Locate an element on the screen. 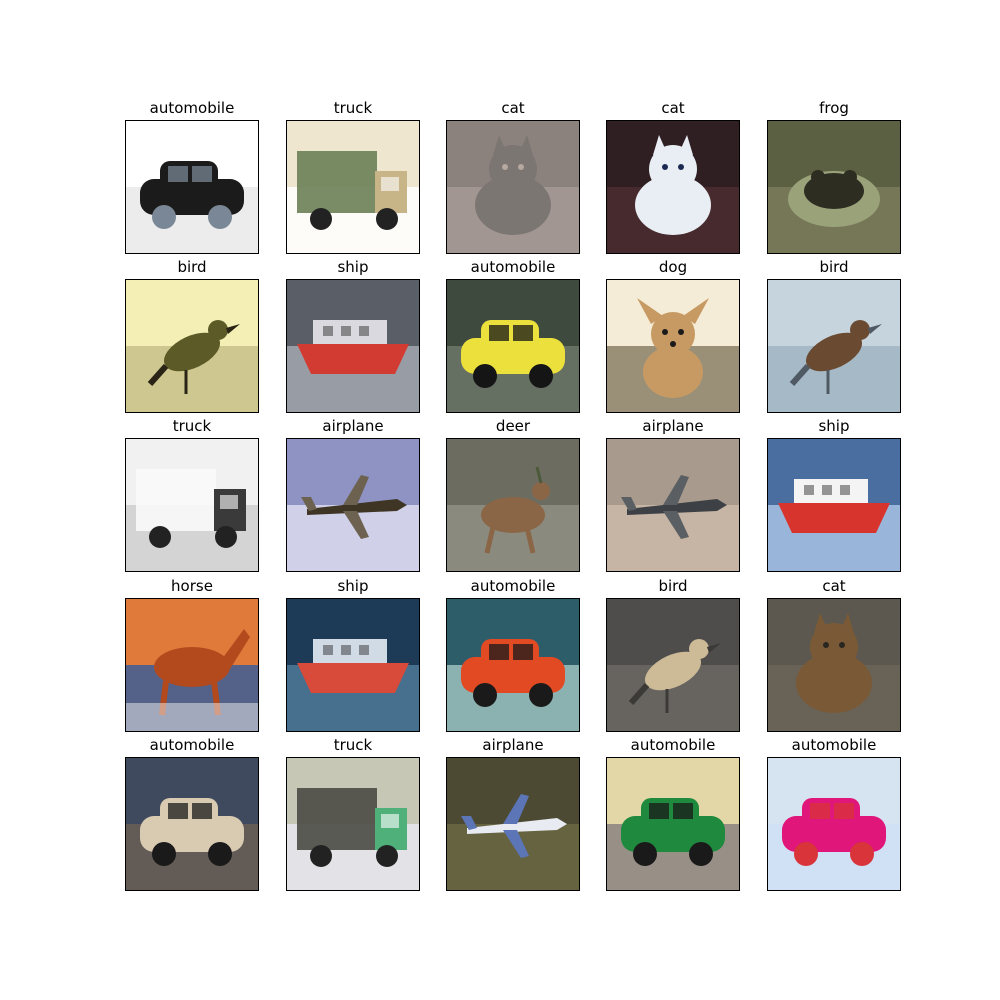 This screenshot has height=1000, width=1000. image-title: horse is located at coordinates (192, 586).